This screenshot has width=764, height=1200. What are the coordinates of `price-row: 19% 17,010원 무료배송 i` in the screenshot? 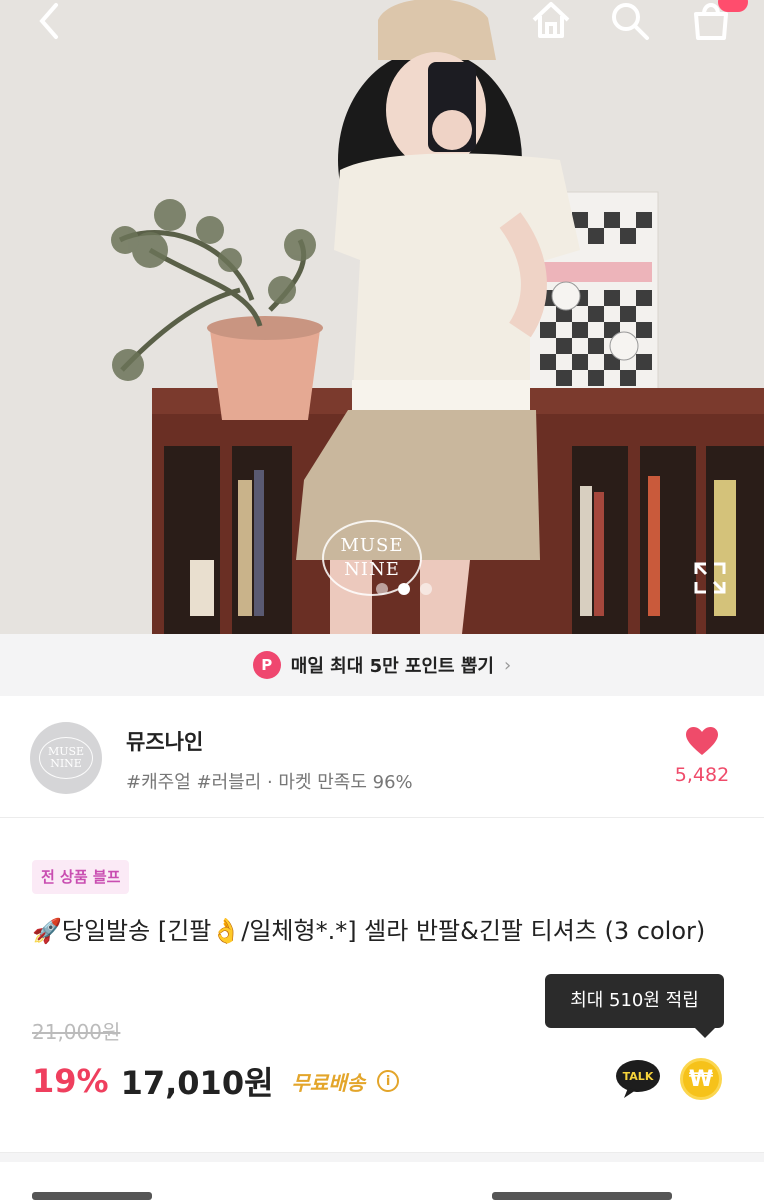 It's located at (216, 1081).